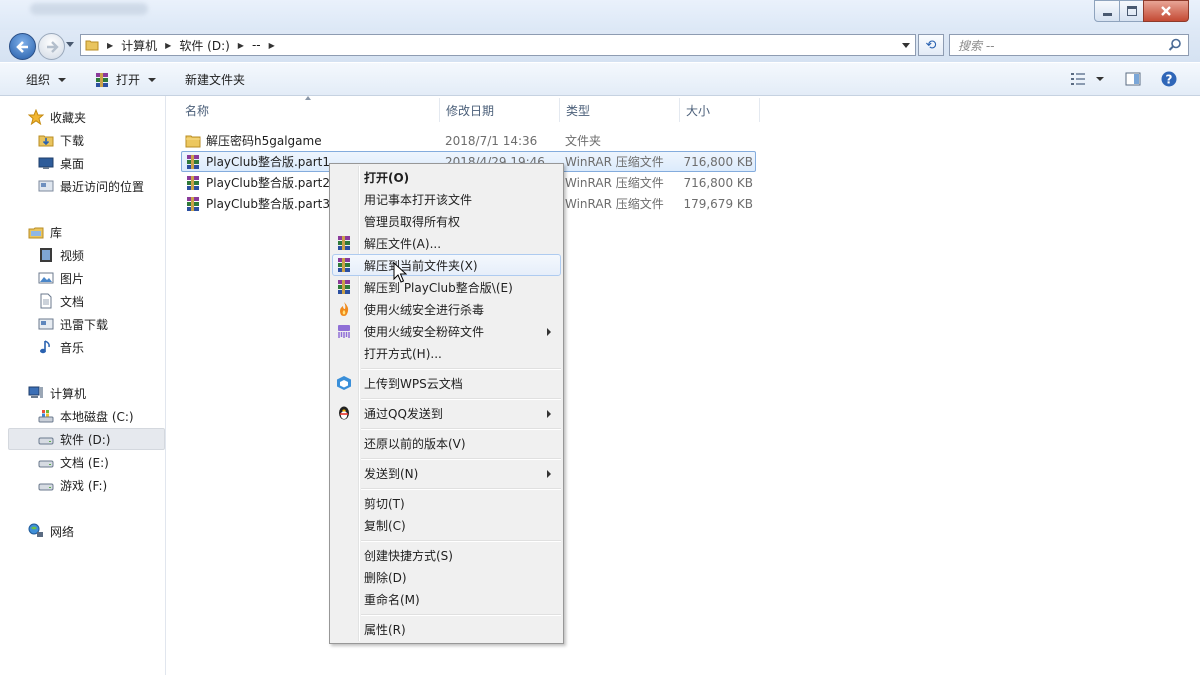 The image size is (1200, 675). Describe the element at coordinates (256, 45) in the screenshot. I see `breadcrumb-current: --` at that location.